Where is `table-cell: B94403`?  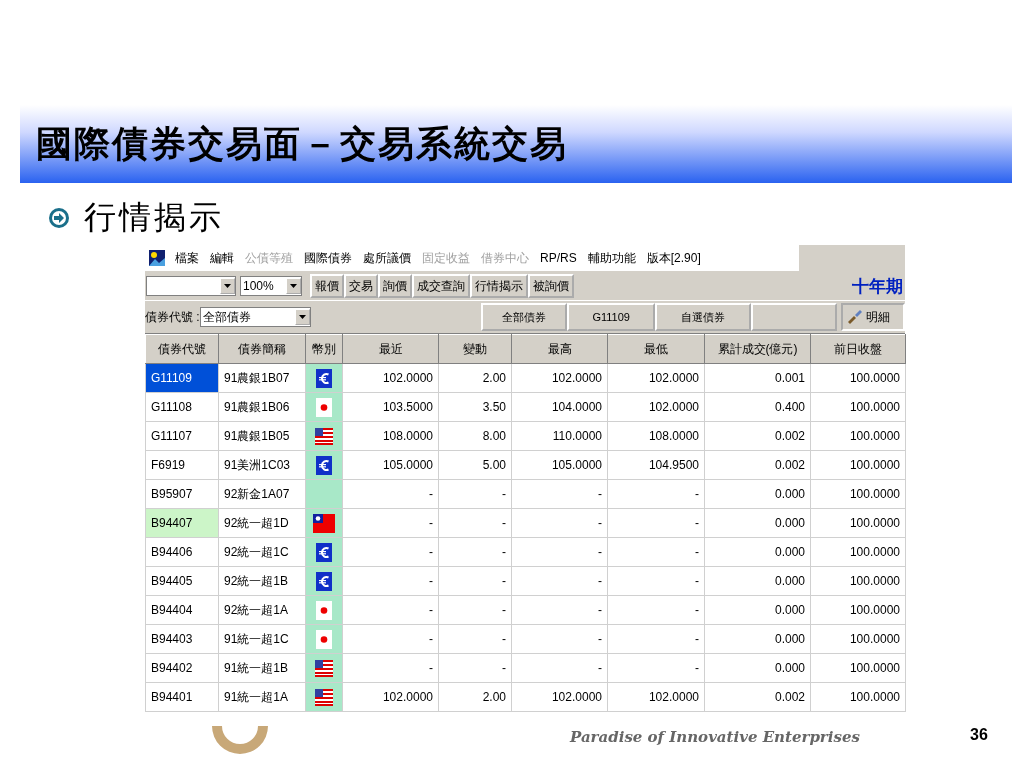 table-cell: B94403 is located at coordinates (182, 639).